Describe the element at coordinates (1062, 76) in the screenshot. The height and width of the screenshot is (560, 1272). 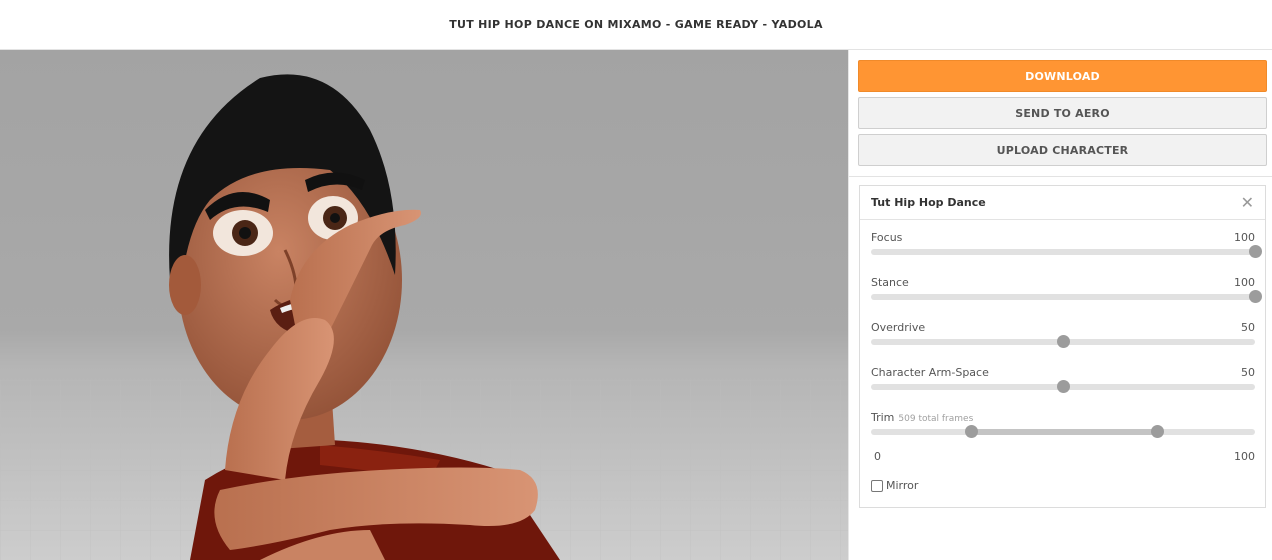
I see `download-button: DOWNLOAD` at that location.